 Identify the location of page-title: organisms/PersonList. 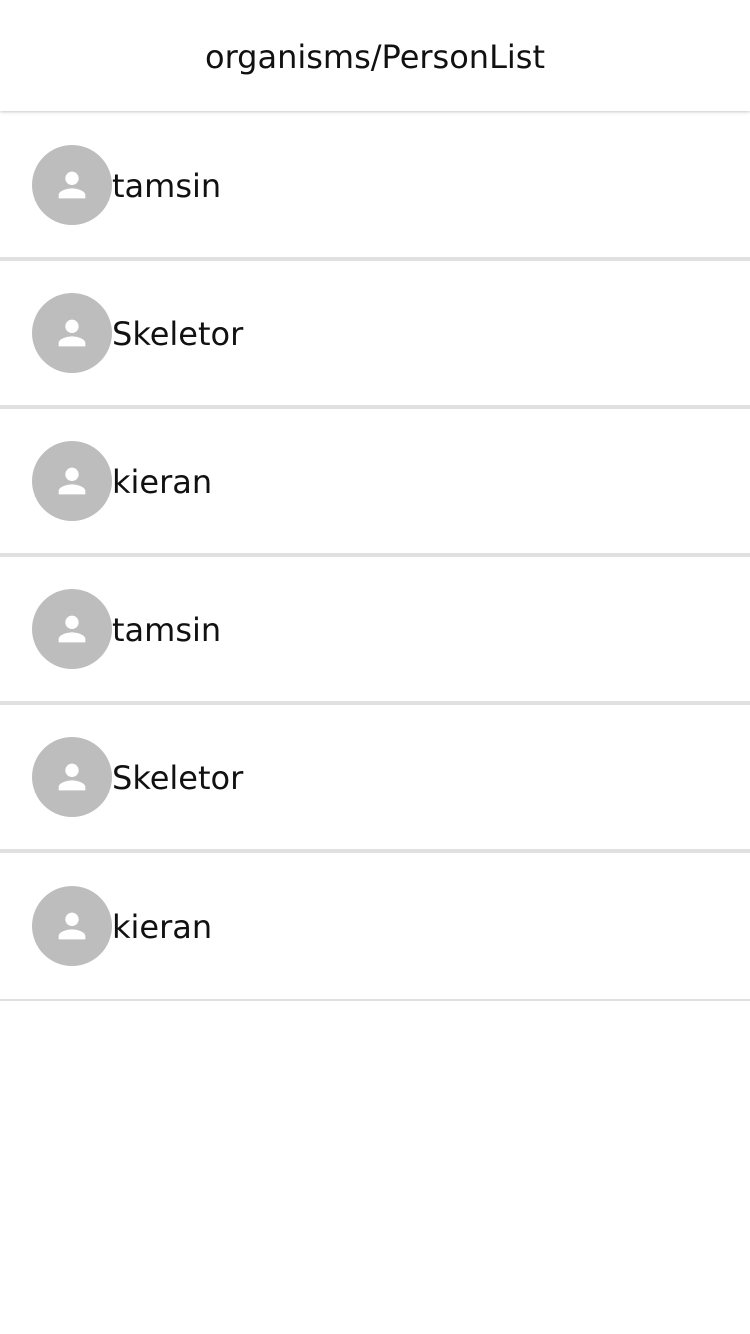
(375, 56).